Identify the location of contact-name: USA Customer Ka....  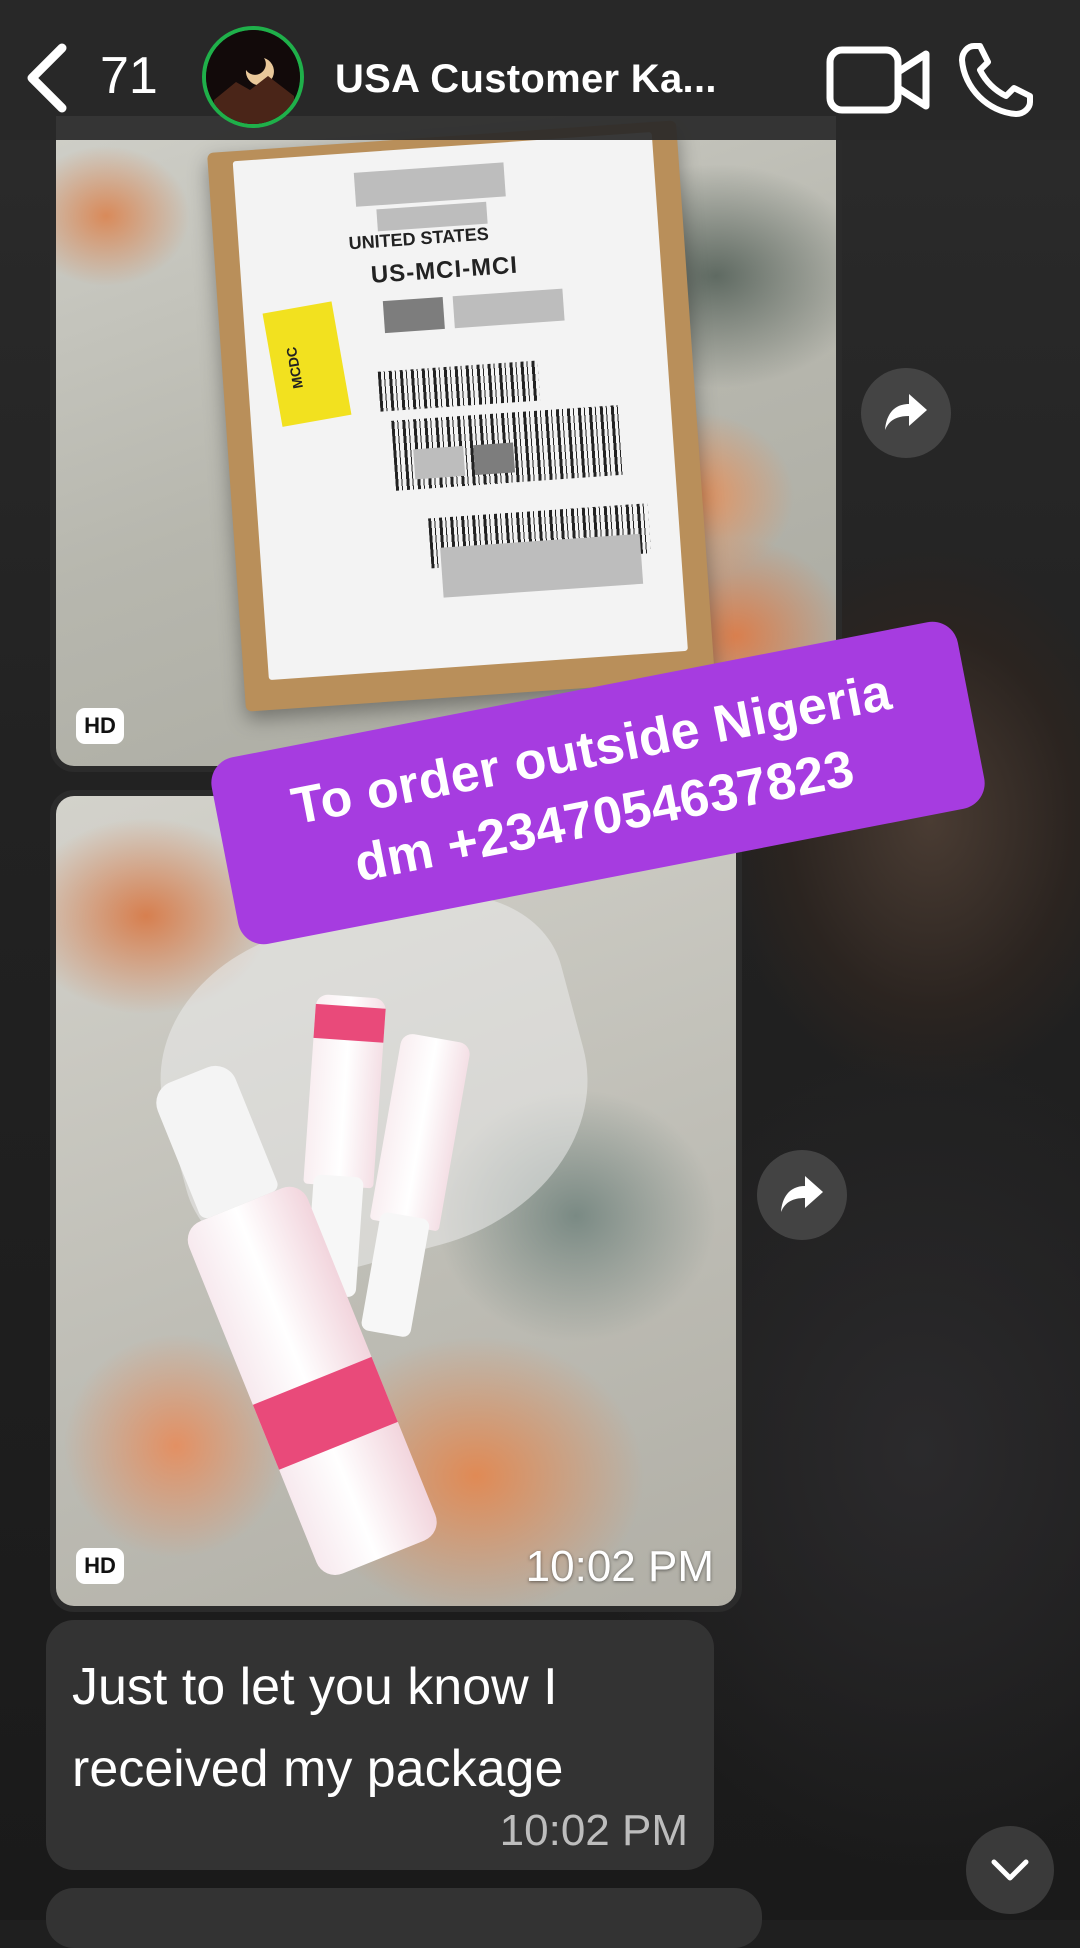
(526, 79).